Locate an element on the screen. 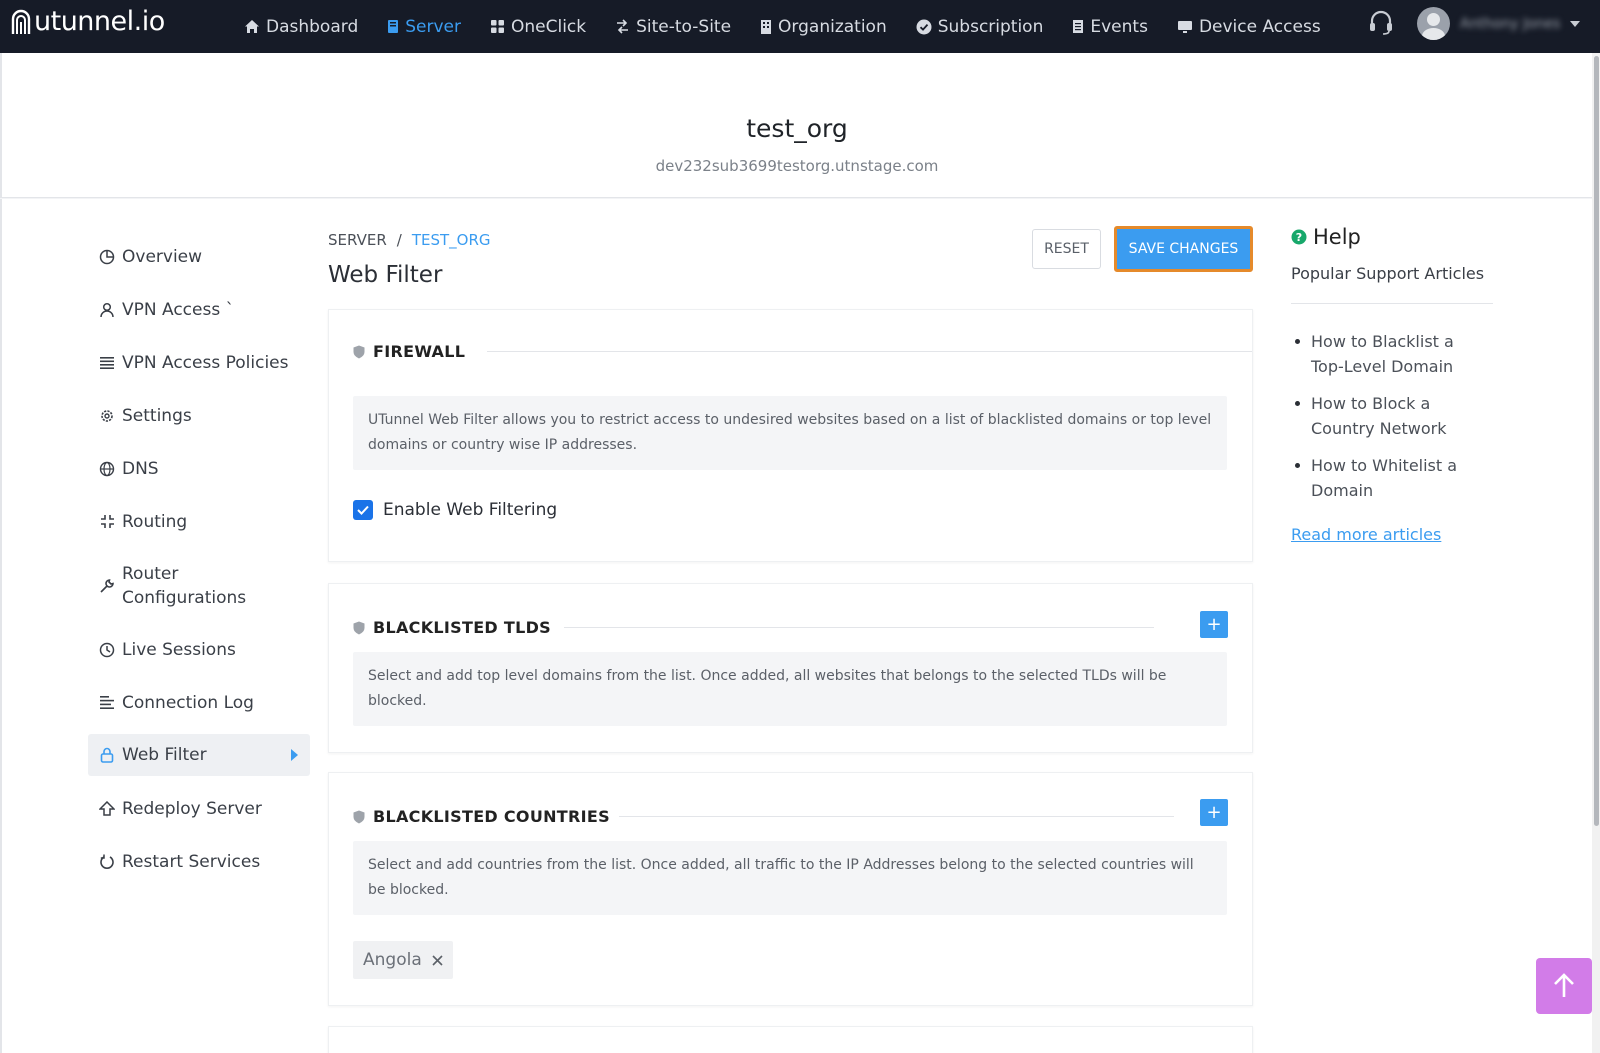  home-icon is located at coordinates (252, 26).